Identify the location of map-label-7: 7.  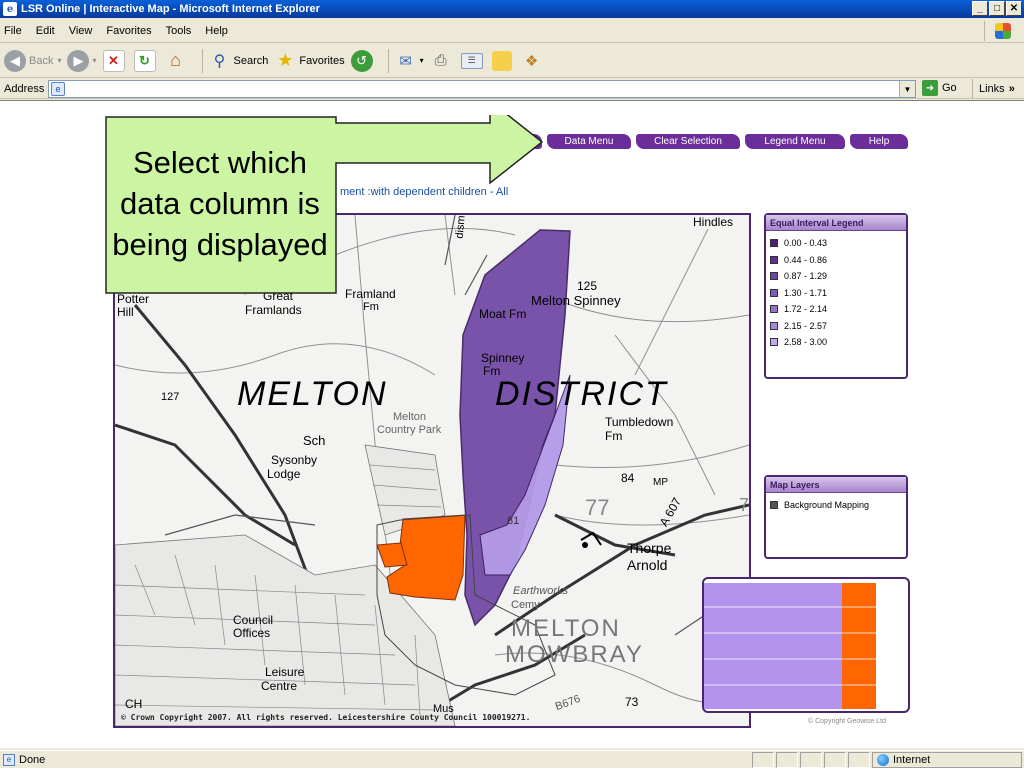
(744, 505).